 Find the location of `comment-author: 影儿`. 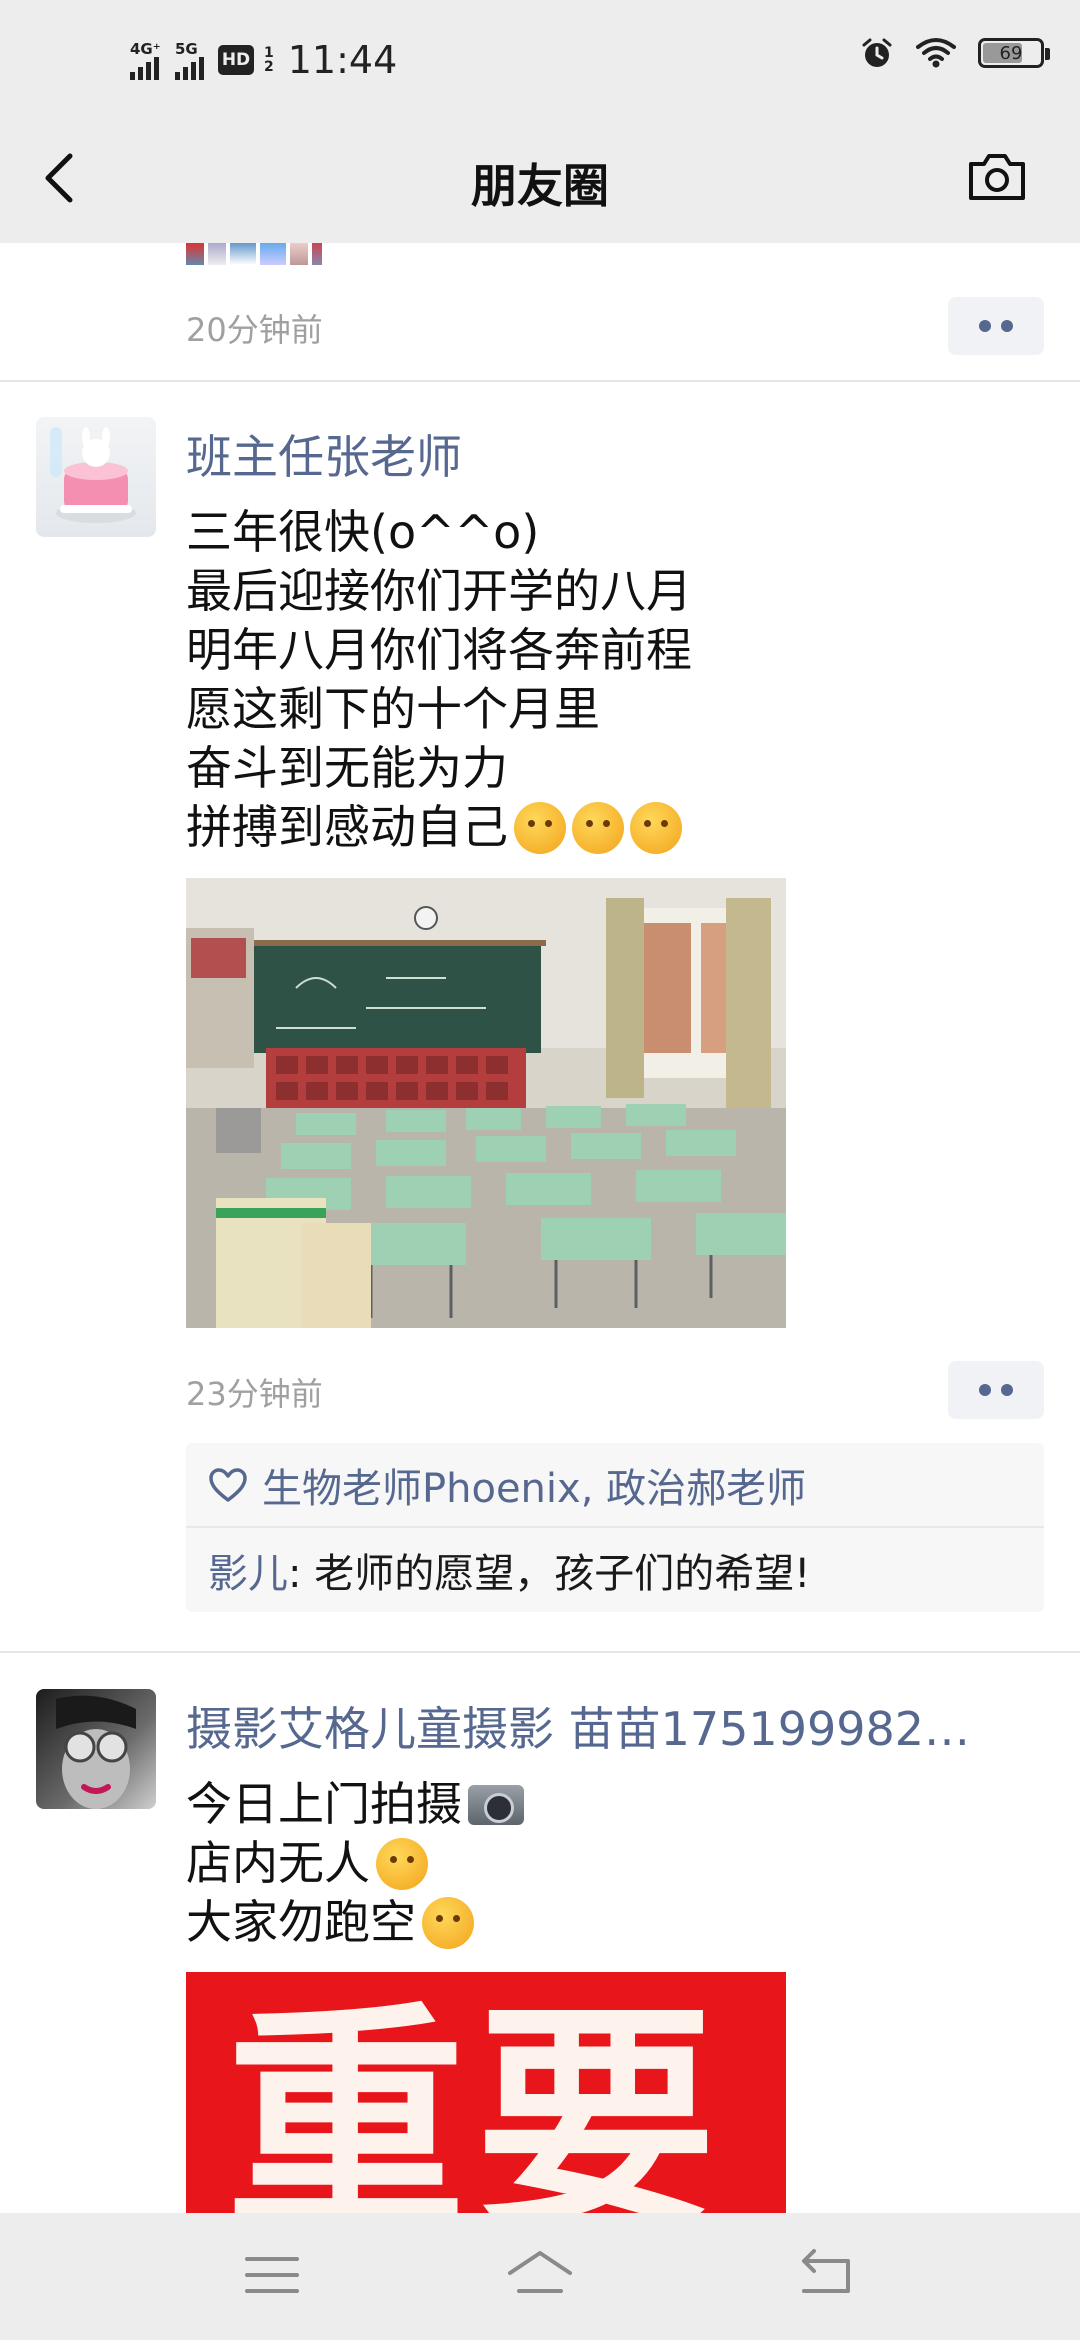

comment-author: 影儿 is located at coordinates (248, 1570).